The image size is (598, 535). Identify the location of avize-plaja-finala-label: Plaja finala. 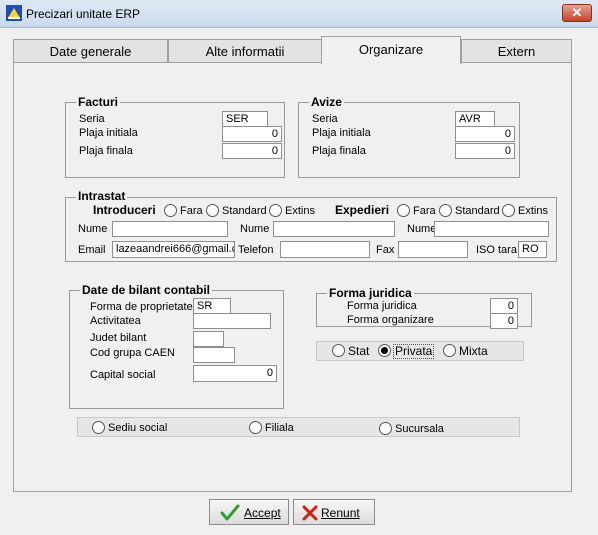
(339, 151).